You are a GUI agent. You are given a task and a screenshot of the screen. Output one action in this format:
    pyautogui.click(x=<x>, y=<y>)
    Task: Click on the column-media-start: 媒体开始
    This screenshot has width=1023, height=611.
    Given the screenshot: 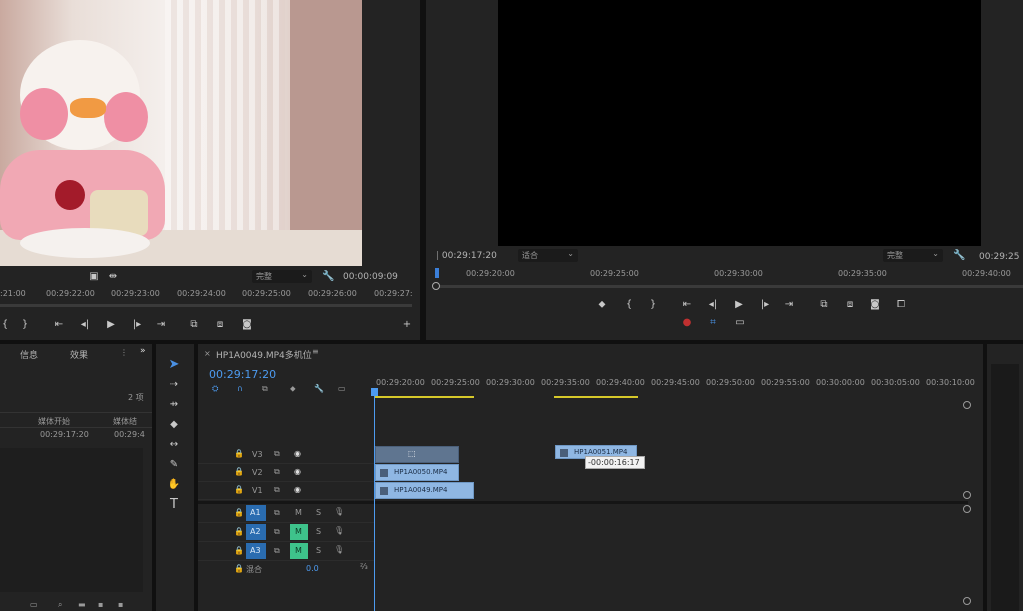 What is the action you would take?
    pyautogui.click(x=54, y=421)
    